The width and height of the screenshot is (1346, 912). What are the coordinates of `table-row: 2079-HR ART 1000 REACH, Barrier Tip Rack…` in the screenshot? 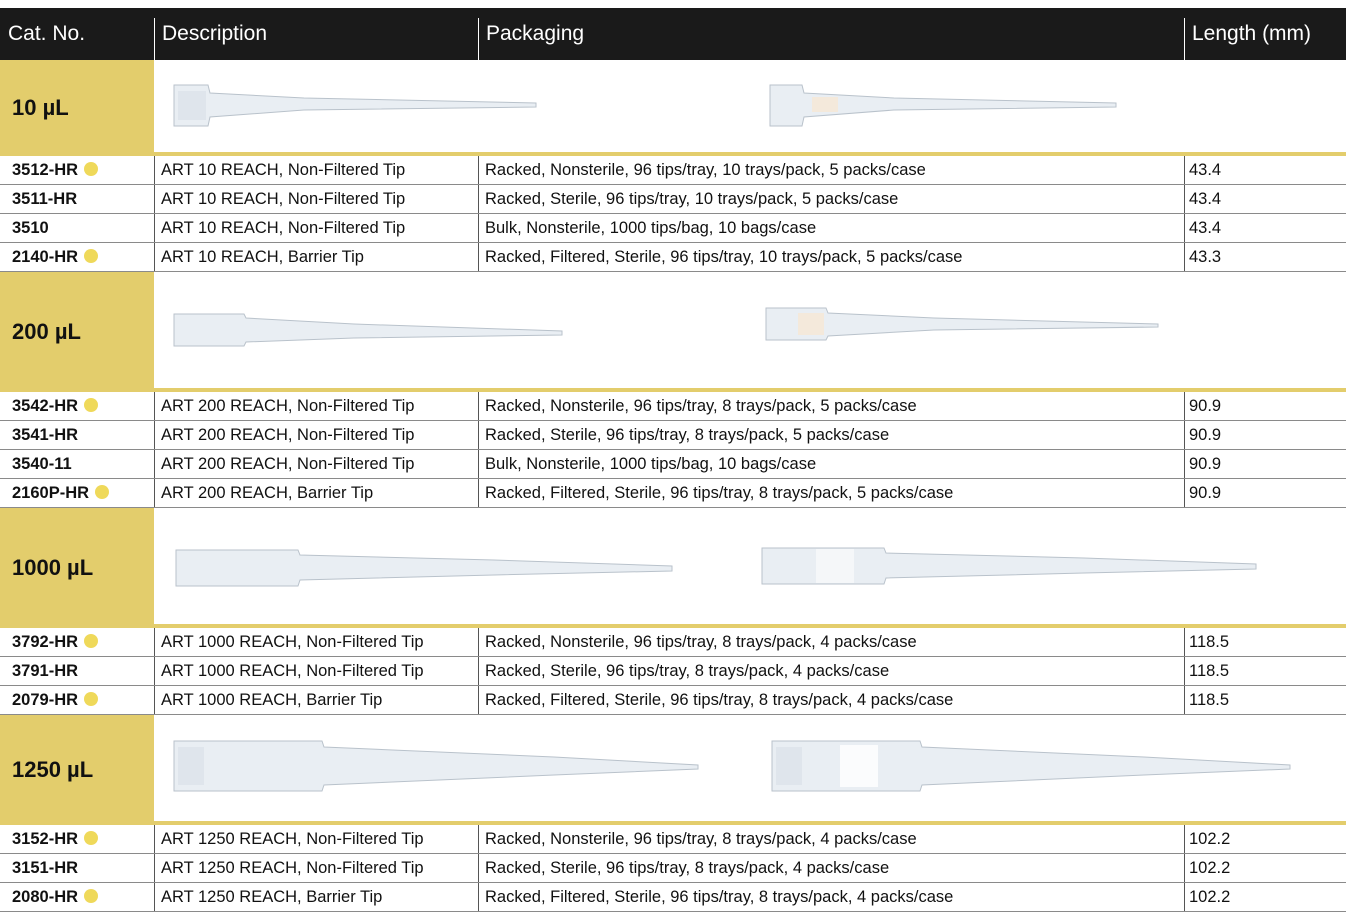 It's located at (673, 700).